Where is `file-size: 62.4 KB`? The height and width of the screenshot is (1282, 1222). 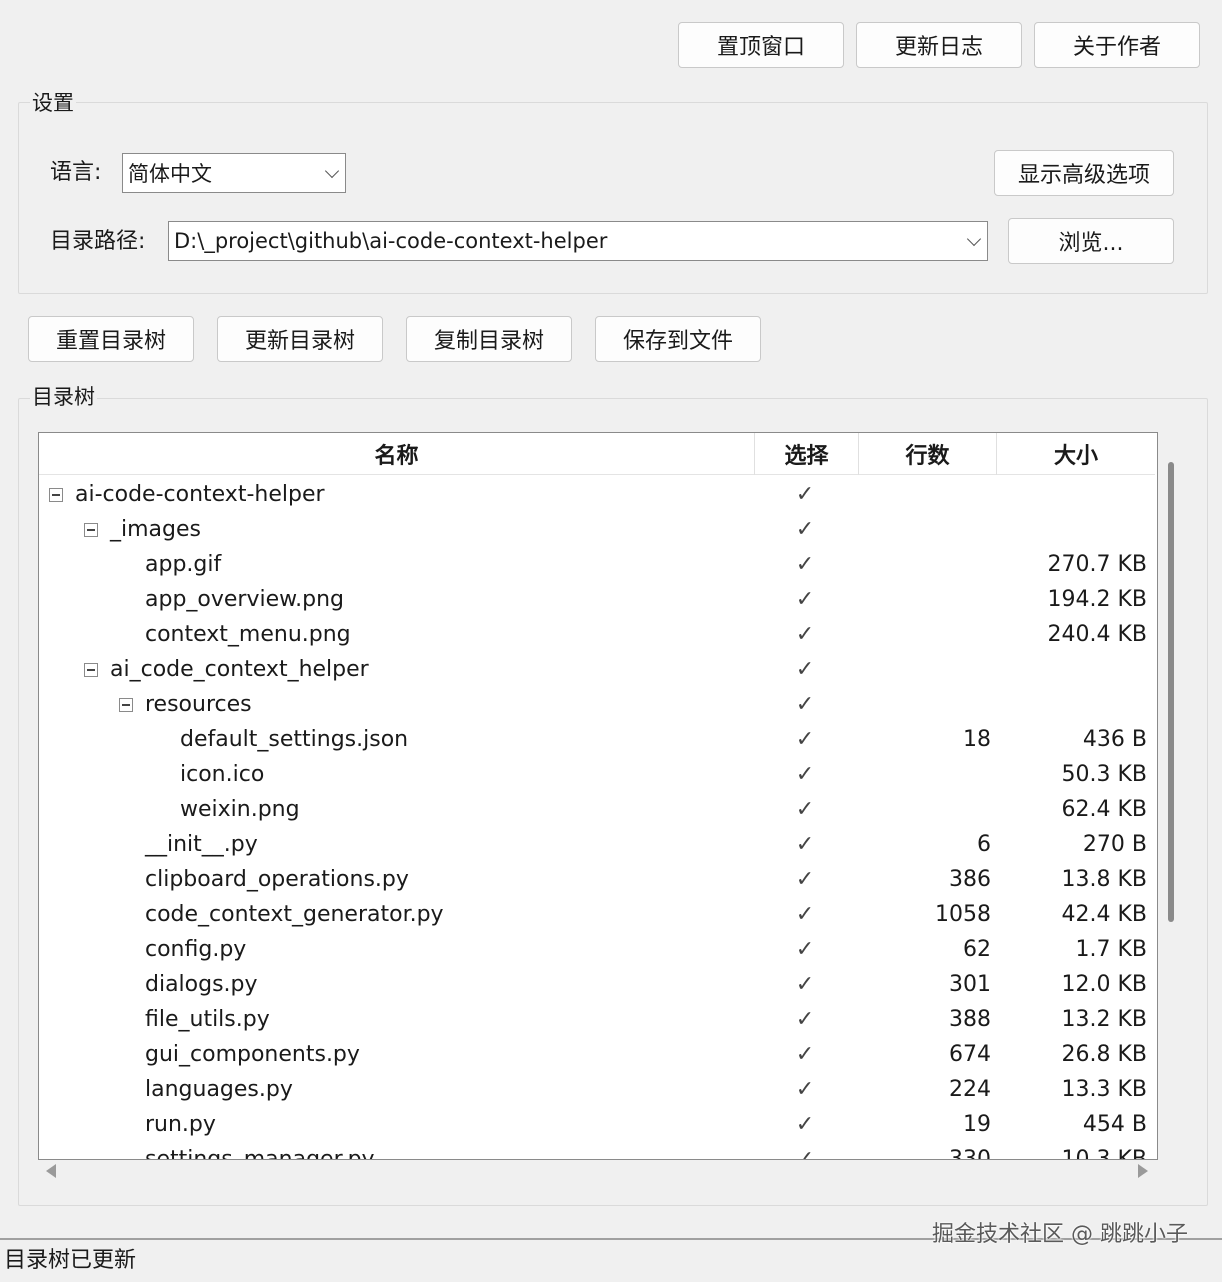 file-size: 62.4 KB is located at coordinates (1104, 809).